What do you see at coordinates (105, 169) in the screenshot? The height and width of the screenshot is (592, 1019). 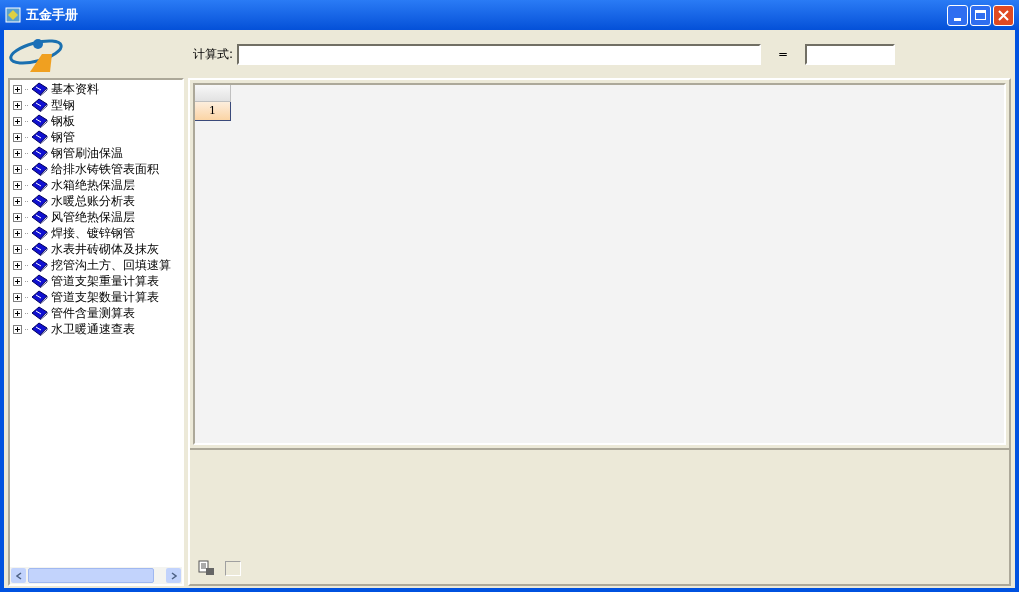 I see `tree-item: 给排水铸铁管表面积` at bounding box center [105, 169].